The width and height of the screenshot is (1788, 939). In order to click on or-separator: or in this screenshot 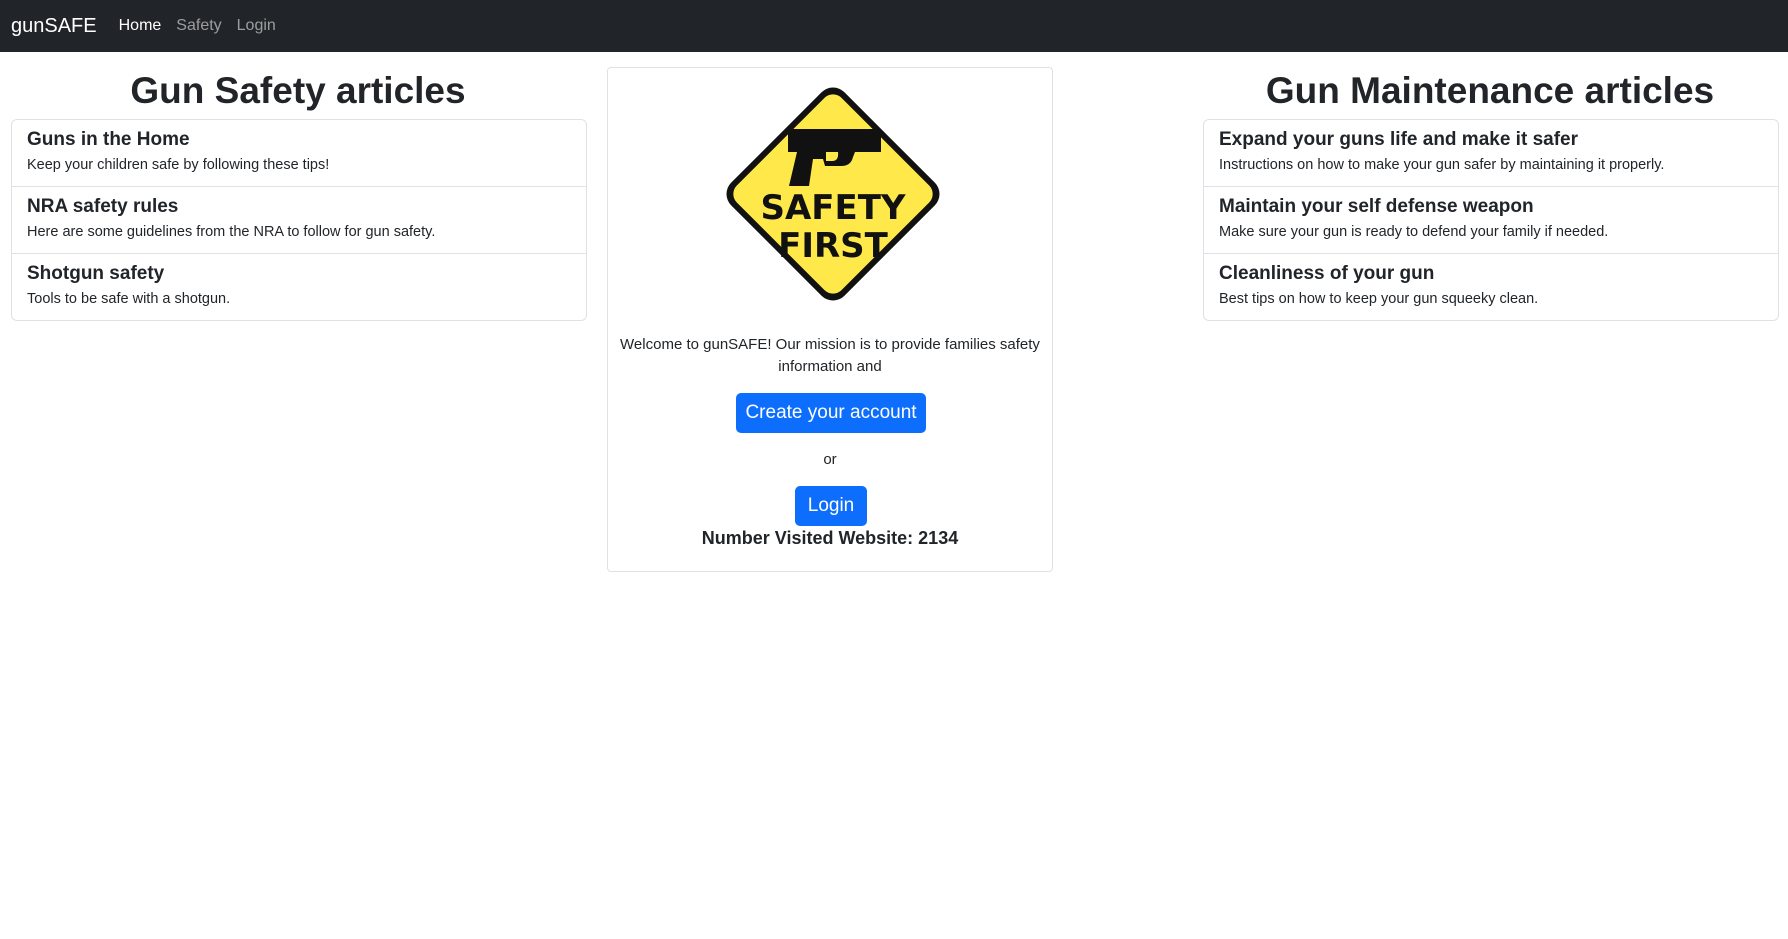, I will do `click(830, 459)`.